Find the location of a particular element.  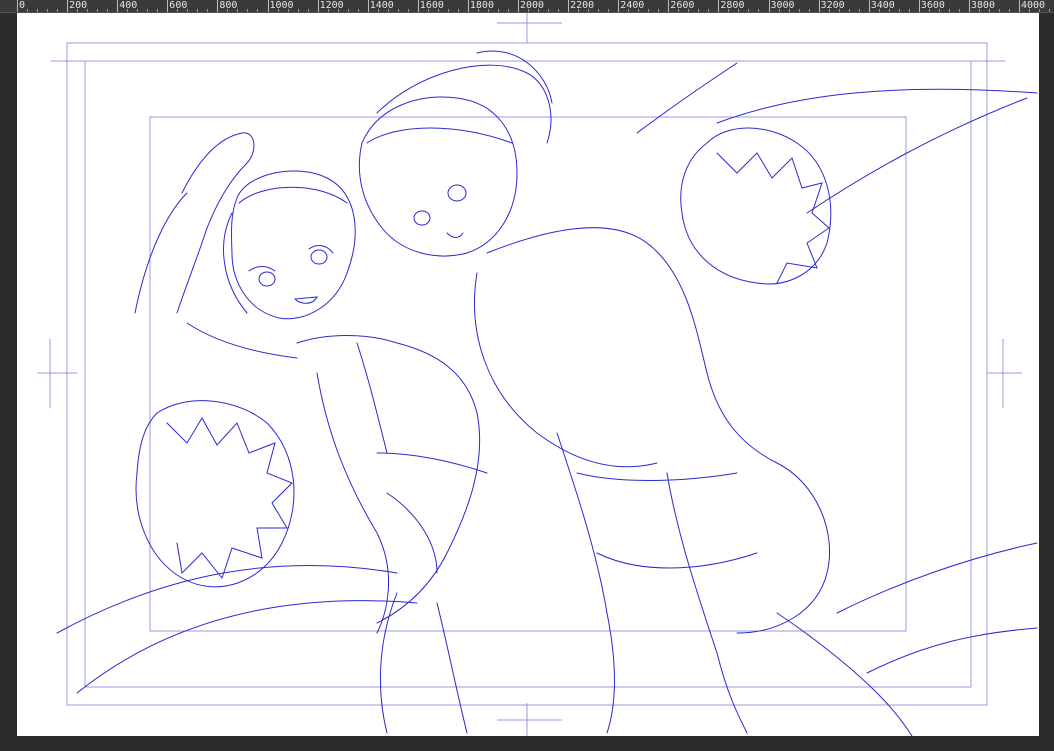

ruler-label: 3800 is located at coordinates (982, 5).